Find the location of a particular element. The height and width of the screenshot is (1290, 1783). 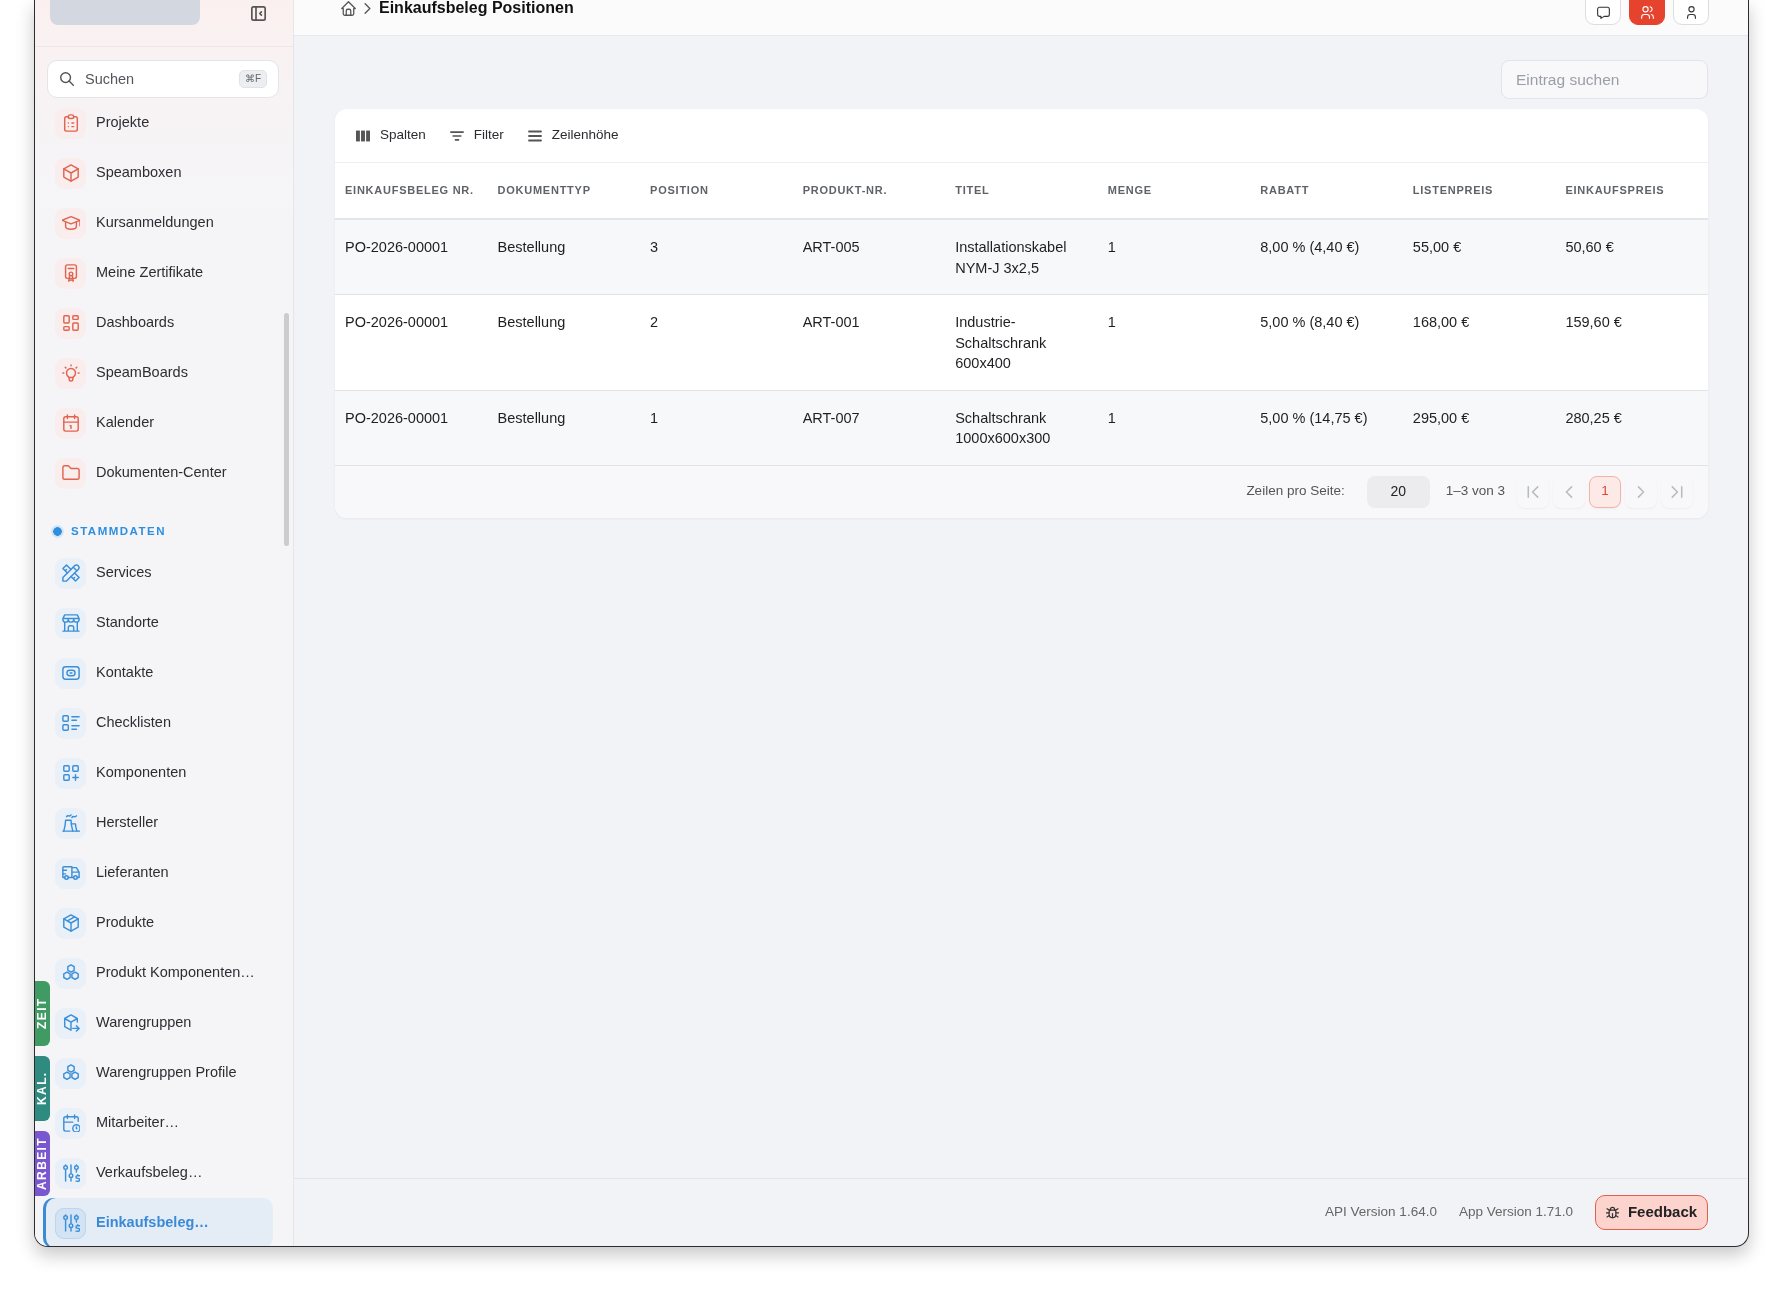

search-field: Eintrag suchen is located at coordinates (1604, 79).